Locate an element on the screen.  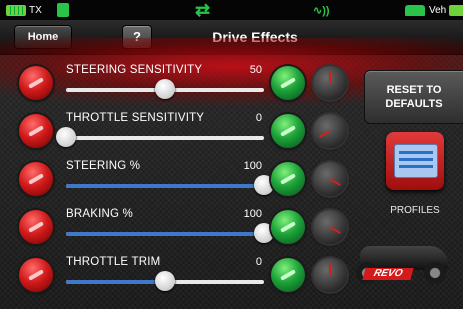
setting-label: STEERING % is located at coordinates (103, 166).